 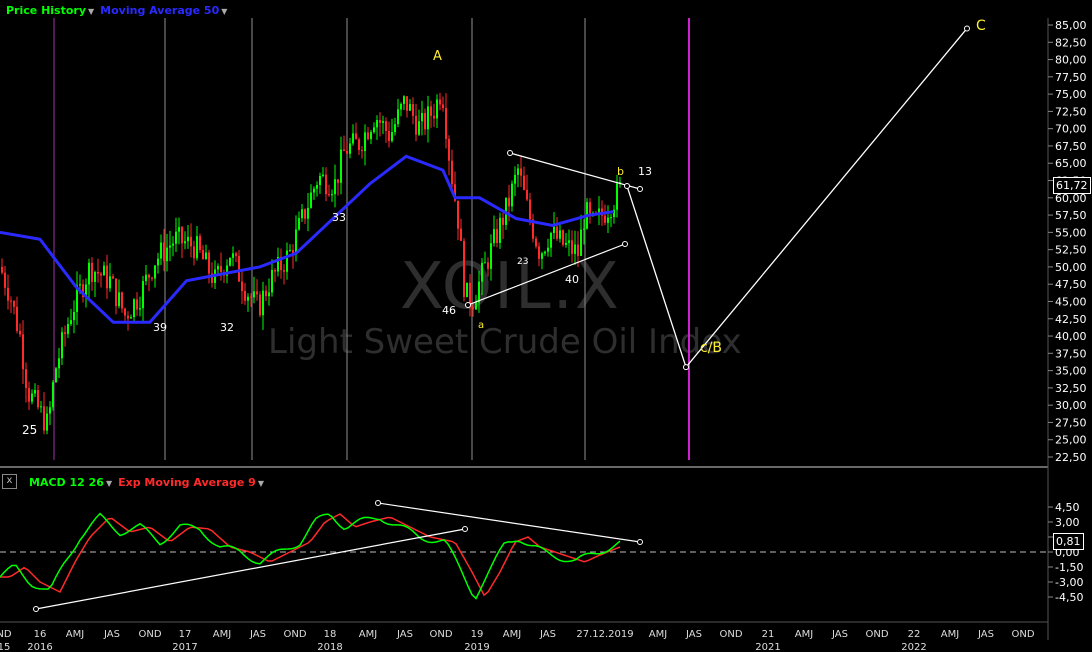 I want to click on macd-trendline-upper-start, so click(x=378, y=503).